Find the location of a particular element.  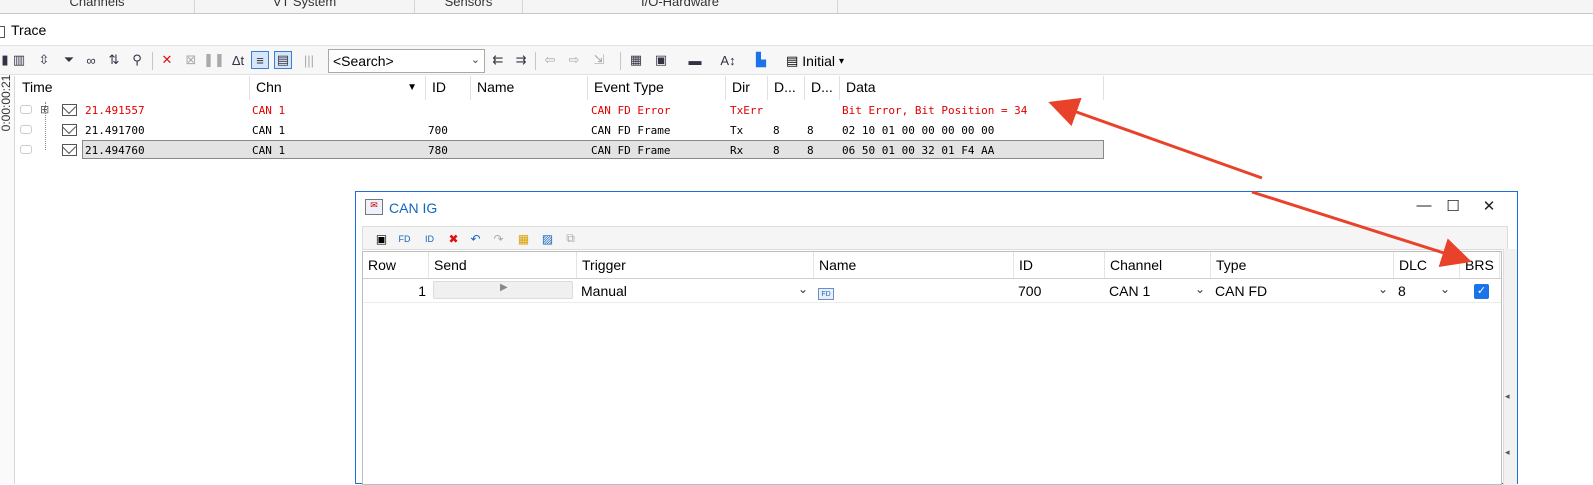

fd-message-icon: FD is located at coordinates (826, 294).